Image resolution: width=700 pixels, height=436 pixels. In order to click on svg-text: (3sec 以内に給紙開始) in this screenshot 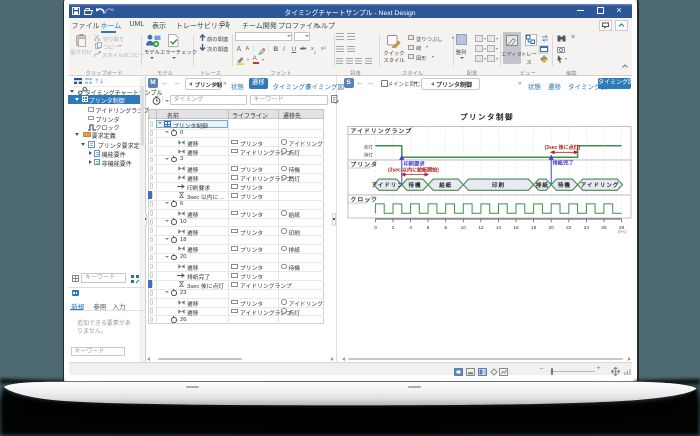, I will do `click(413, 170)`.